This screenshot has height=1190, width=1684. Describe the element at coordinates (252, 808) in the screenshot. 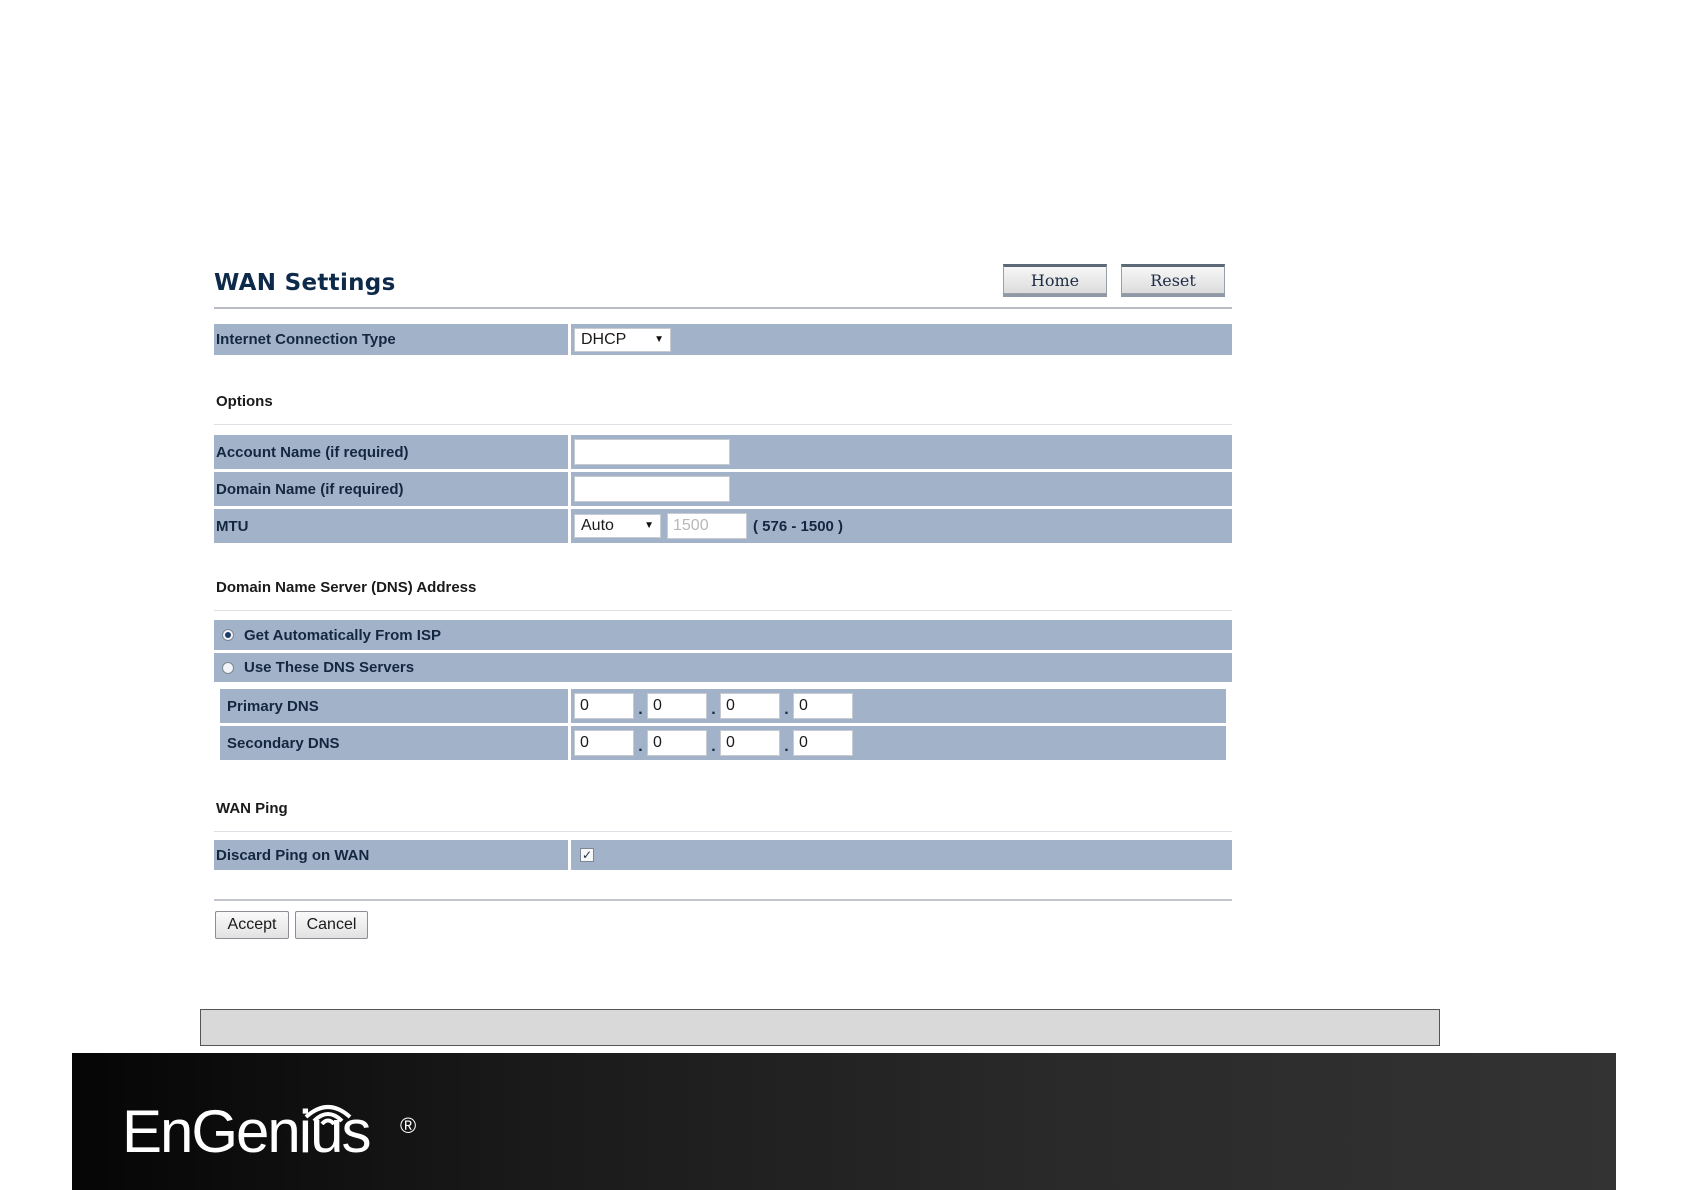

I see `wan-ping-section-title: WAN Ping` at that location.